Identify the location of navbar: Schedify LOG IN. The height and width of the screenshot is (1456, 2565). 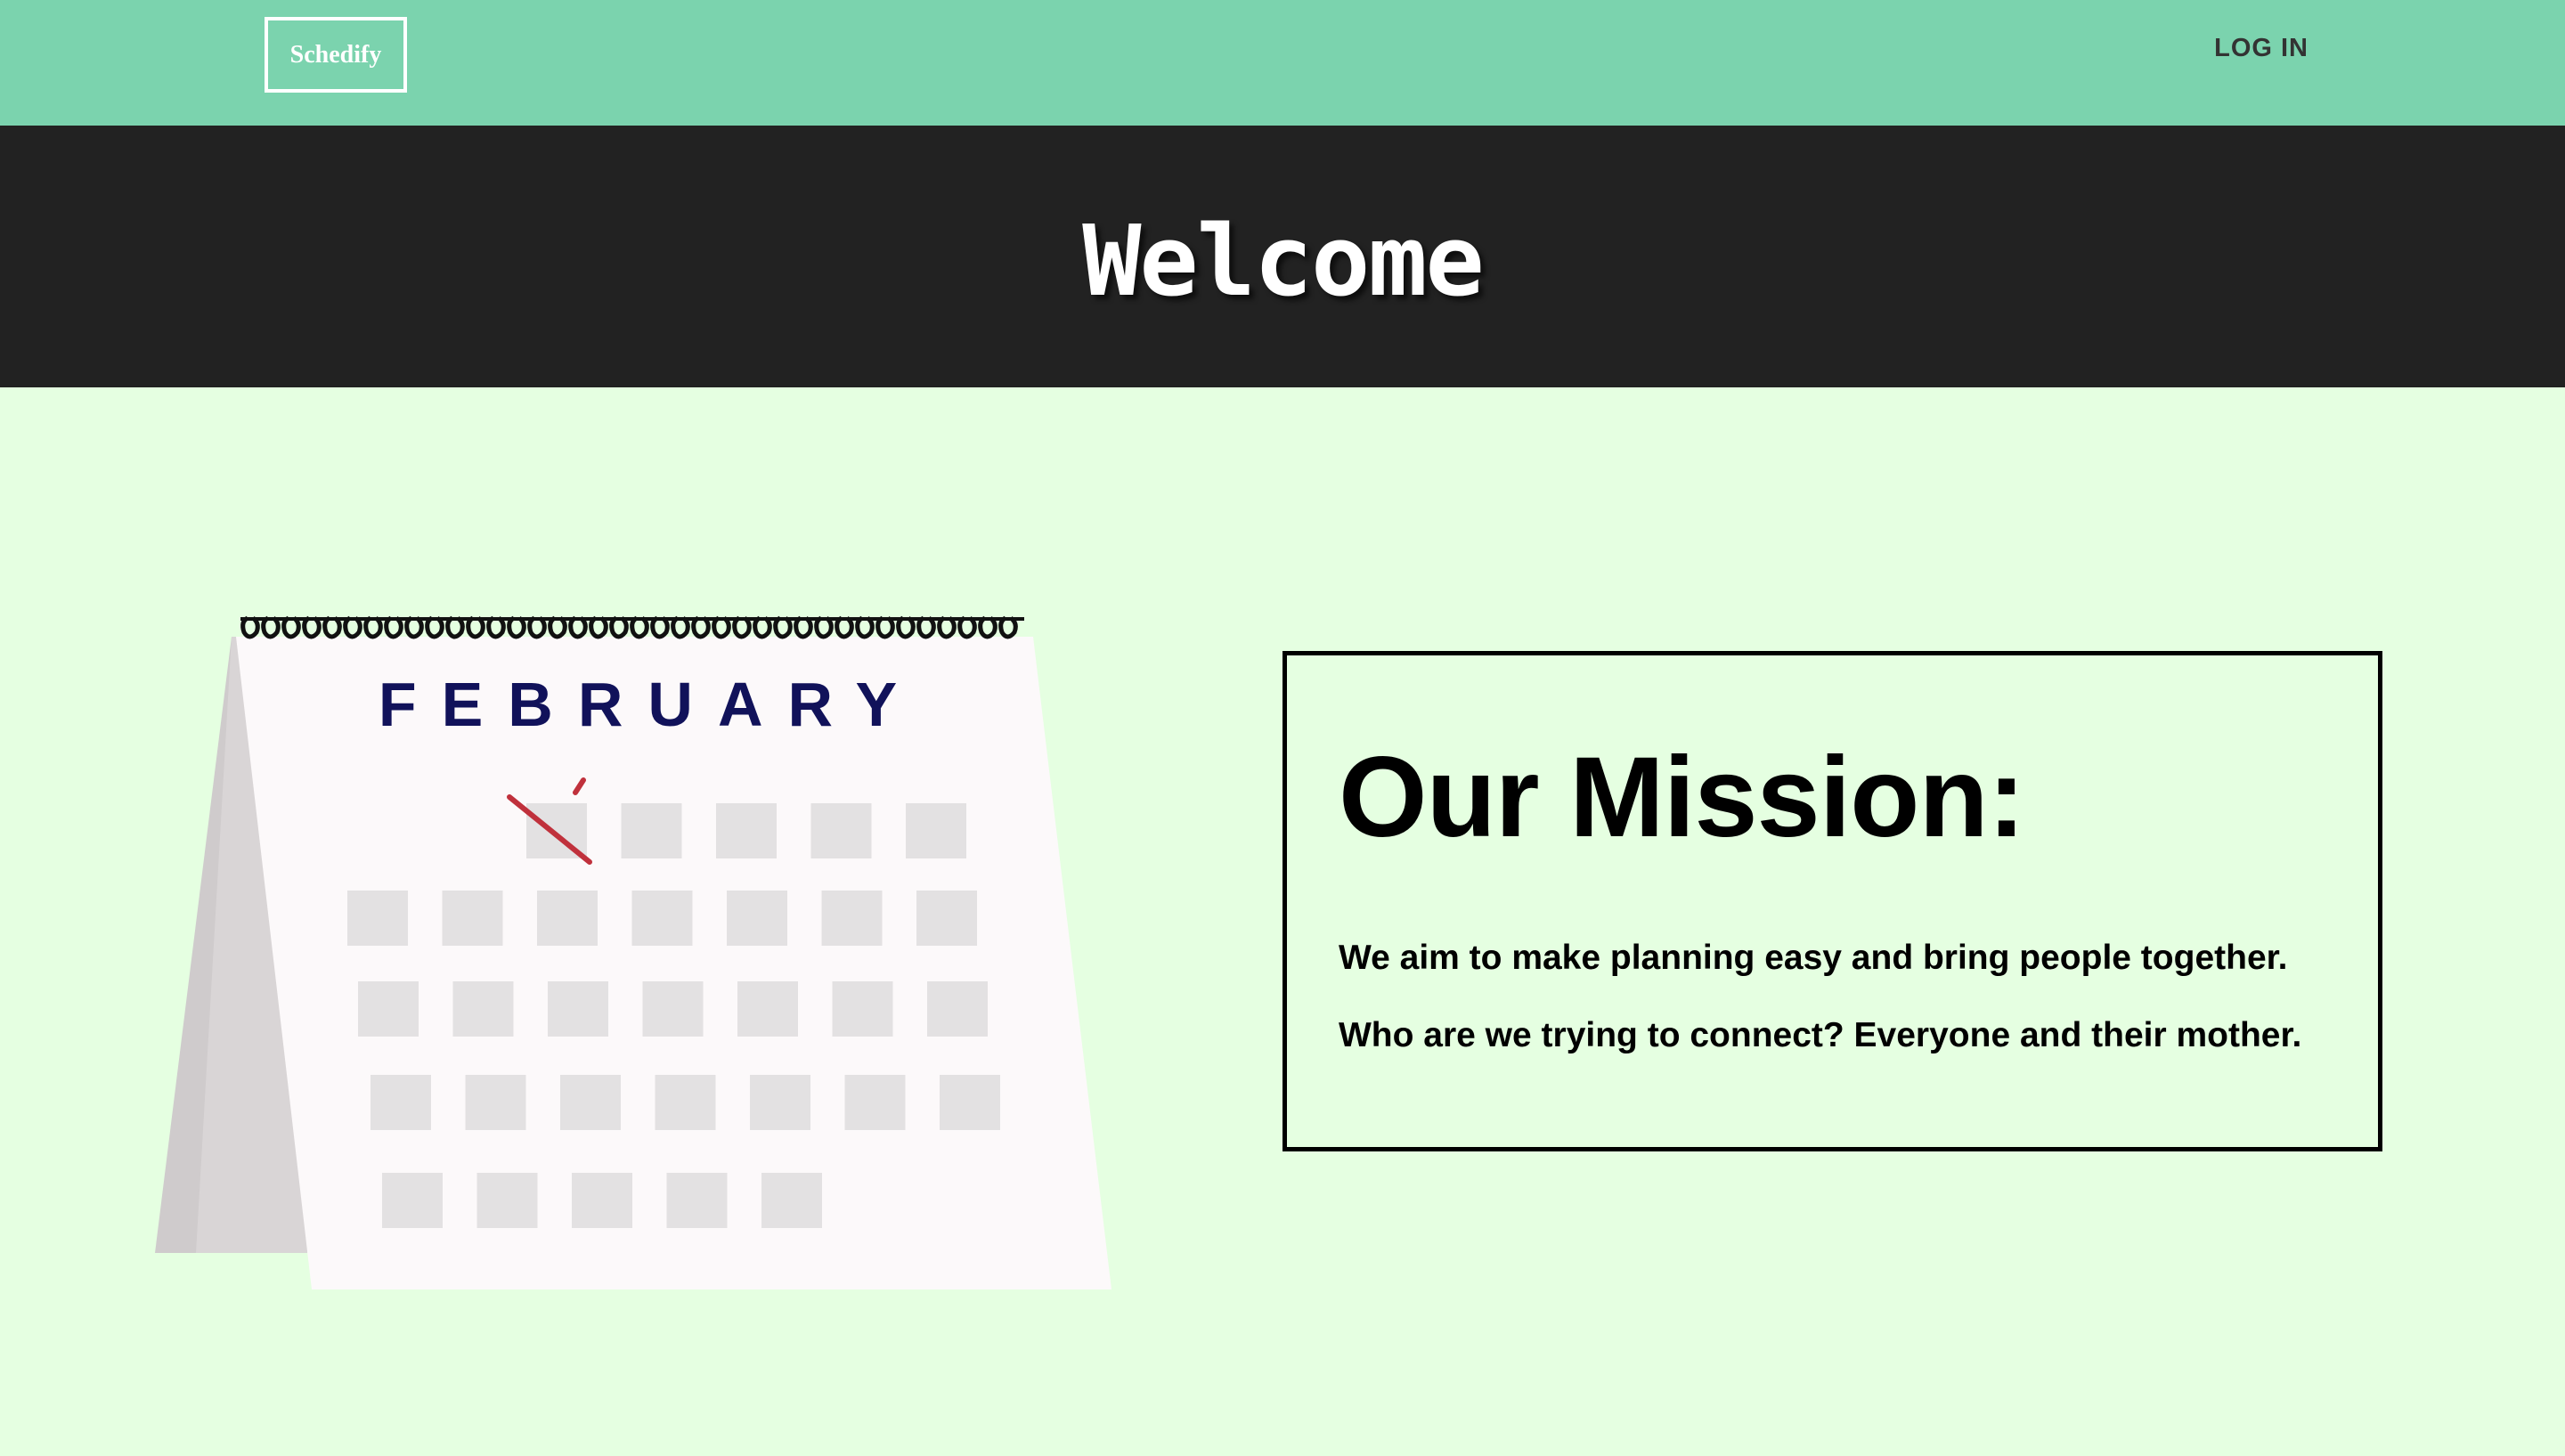
(1282, 63).